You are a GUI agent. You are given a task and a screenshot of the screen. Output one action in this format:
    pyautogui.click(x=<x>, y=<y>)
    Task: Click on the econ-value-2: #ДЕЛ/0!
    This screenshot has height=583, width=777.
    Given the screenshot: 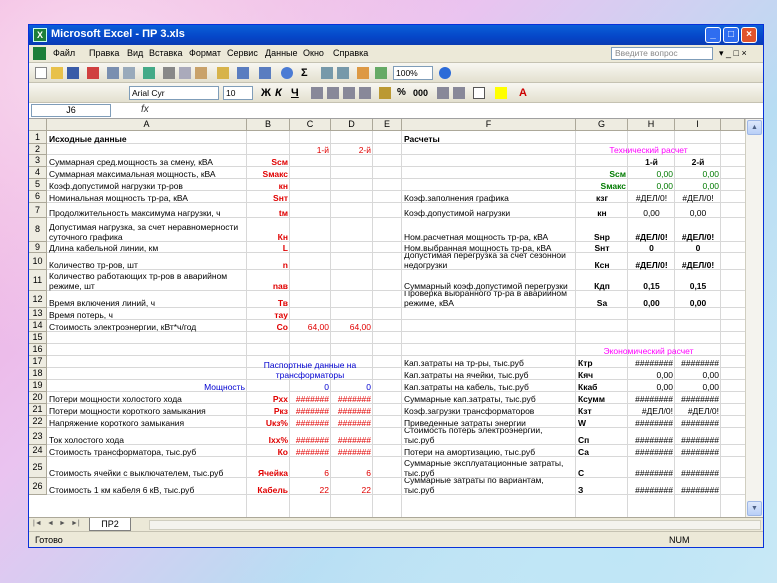 What is the action you would take?
    pyautogui.click(x=698, y=410)
    